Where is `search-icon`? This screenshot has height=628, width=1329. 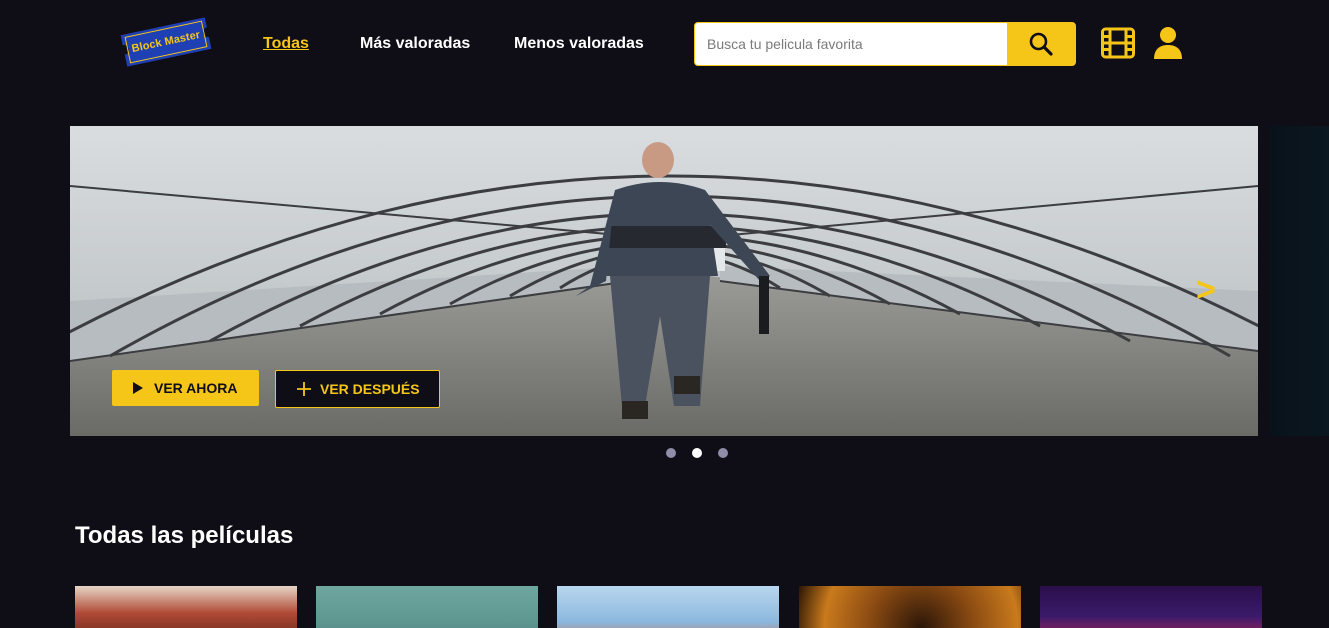
search-icon is located at coordinates (1041, 44).